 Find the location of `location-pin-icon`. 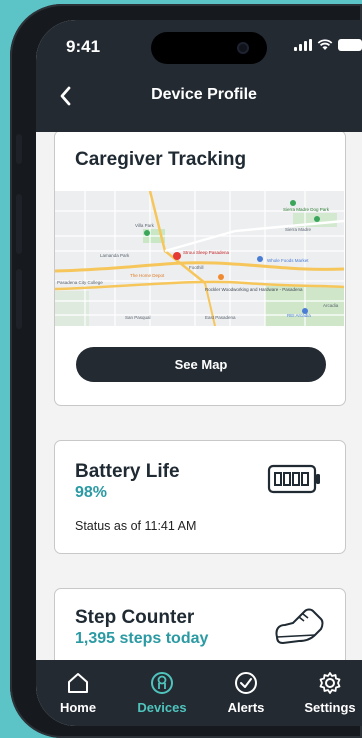

location-pin-icon is located at coordinates (177, 256).